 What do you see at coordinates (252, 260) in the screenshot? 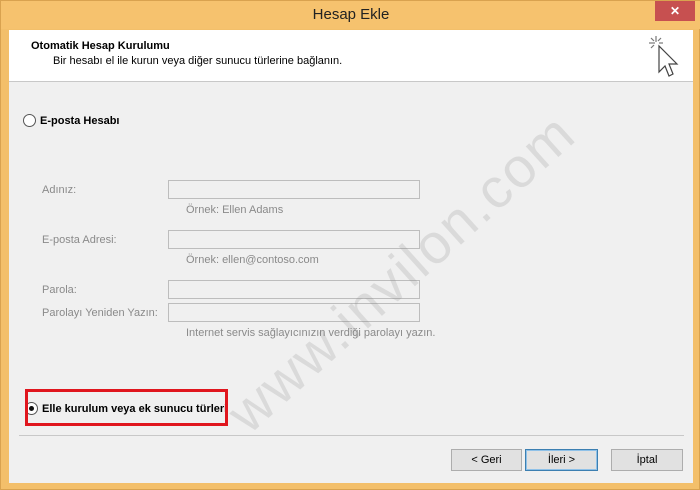
I see `email-address-hint: Örnek: ellen@contoso.com` at bounding box center [252, 260].